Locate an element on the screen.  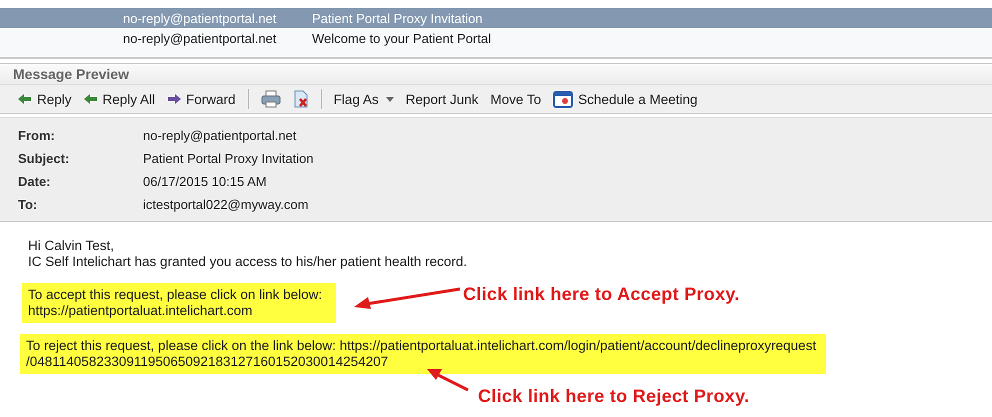
field-label: To: is located at coordinates (28, 204).